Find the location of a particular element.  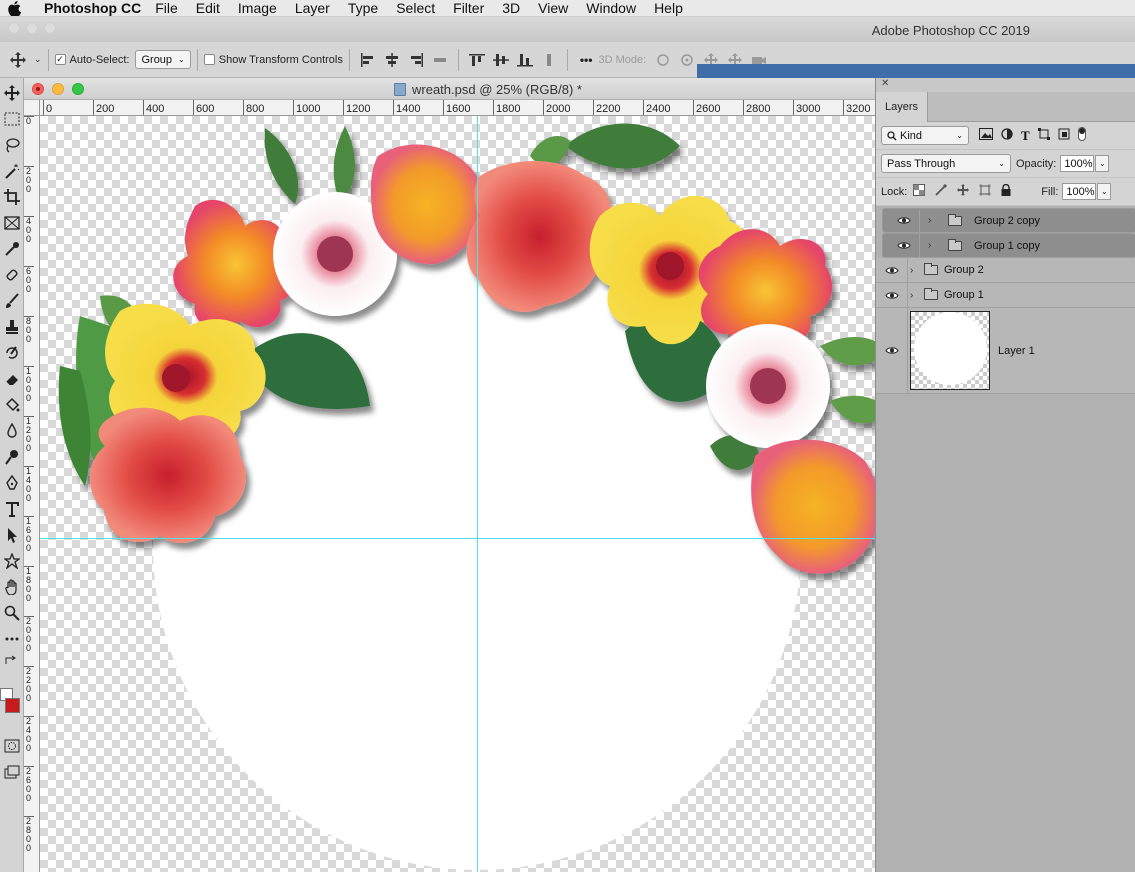

distribute-v-icon is located at coordinates (549, 60).